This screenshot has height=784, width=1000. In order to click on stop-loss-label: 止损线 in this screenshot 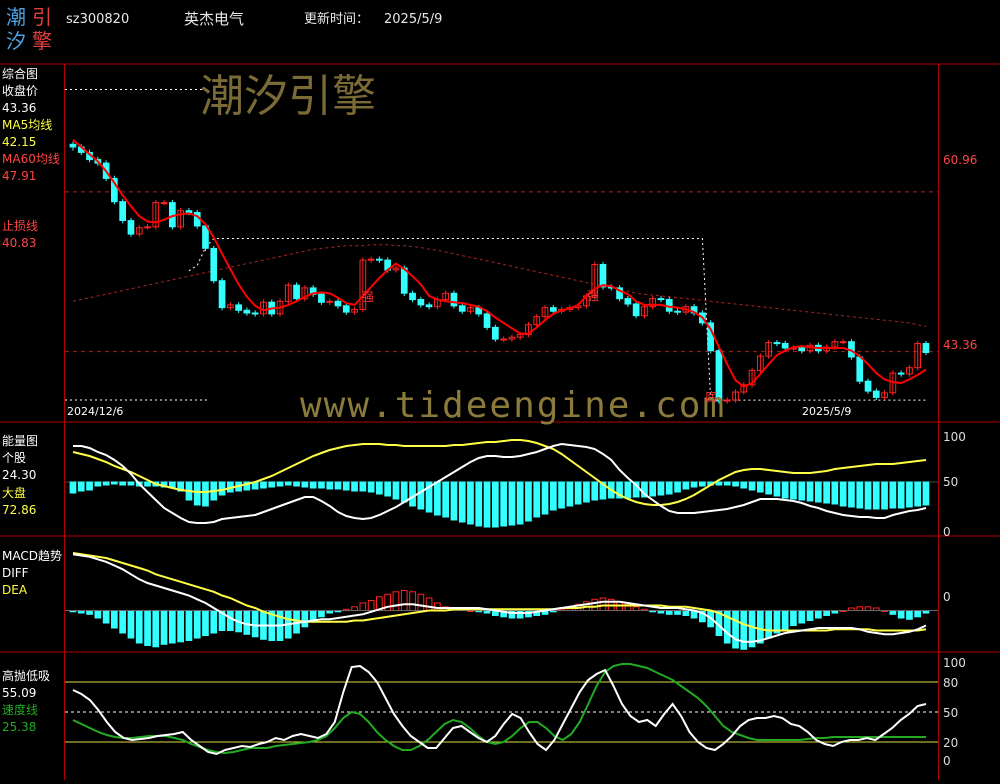, I will do `click(20, 226)`.